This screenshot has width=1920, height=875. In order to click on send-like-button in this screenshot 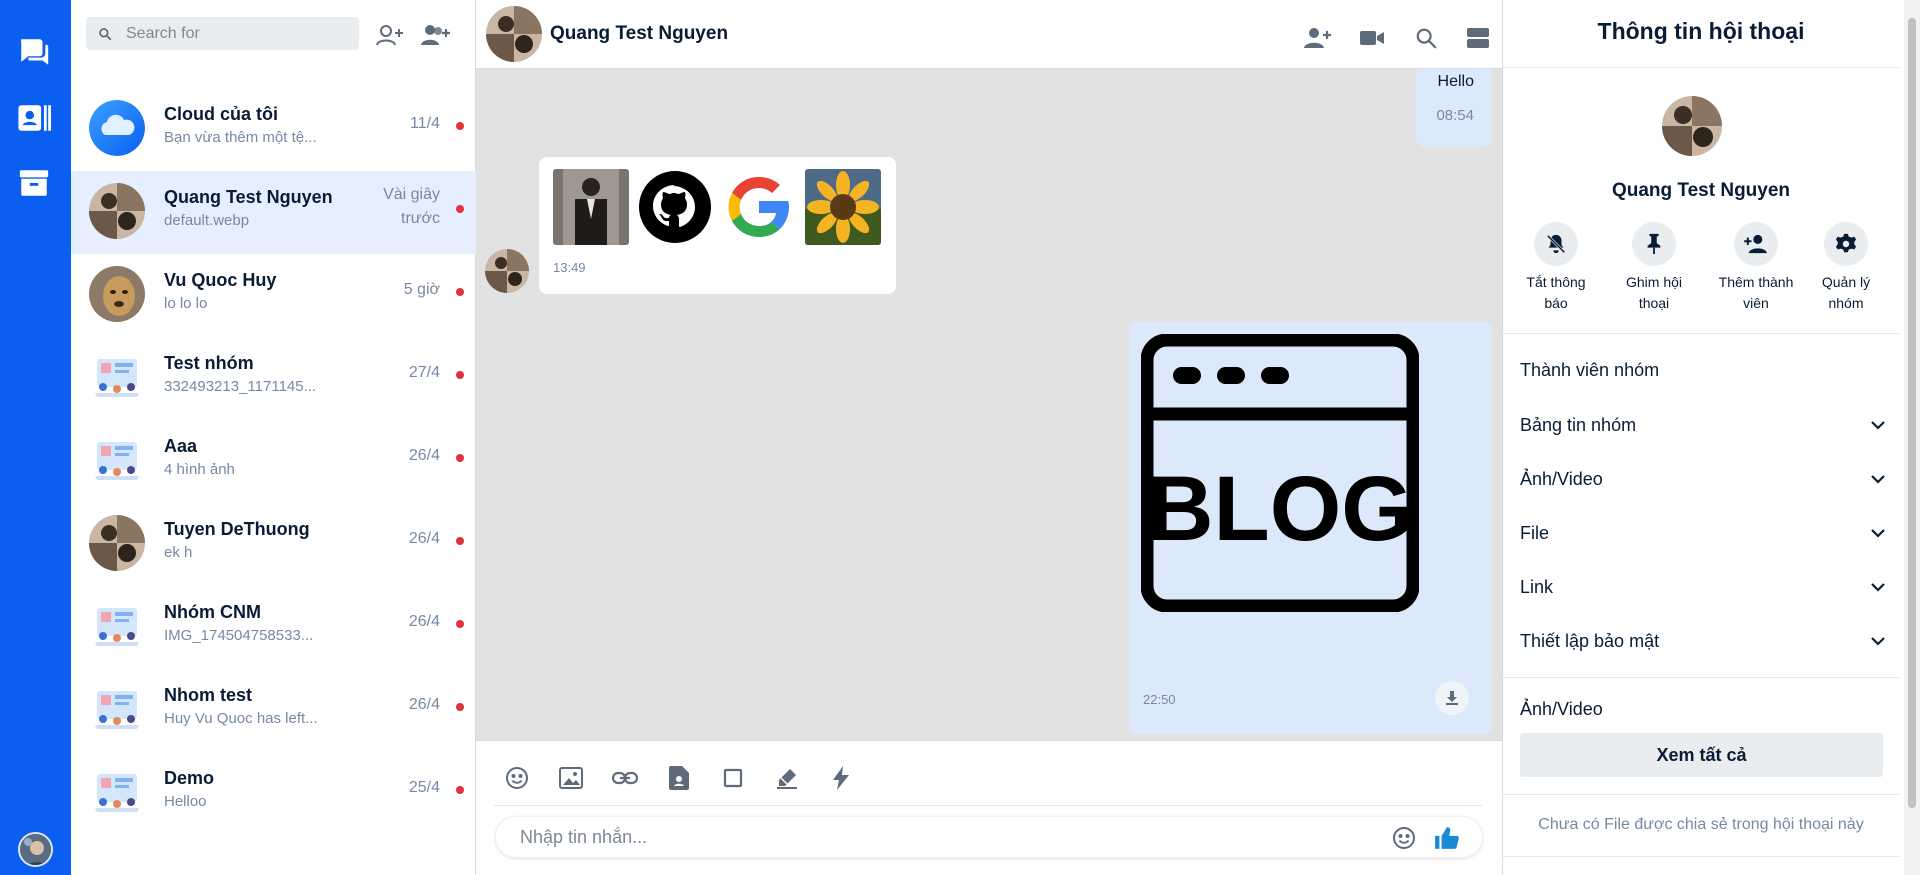, I will do `click(1447, 838)`.